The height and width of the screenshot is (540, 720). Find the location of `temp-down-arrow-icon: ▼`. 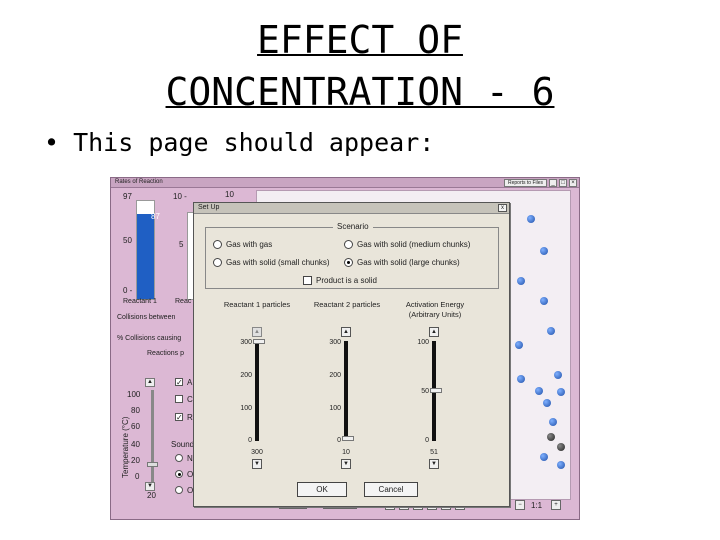

temp-down-arrow-icon: ▼ is located at coordinates (150, 486).